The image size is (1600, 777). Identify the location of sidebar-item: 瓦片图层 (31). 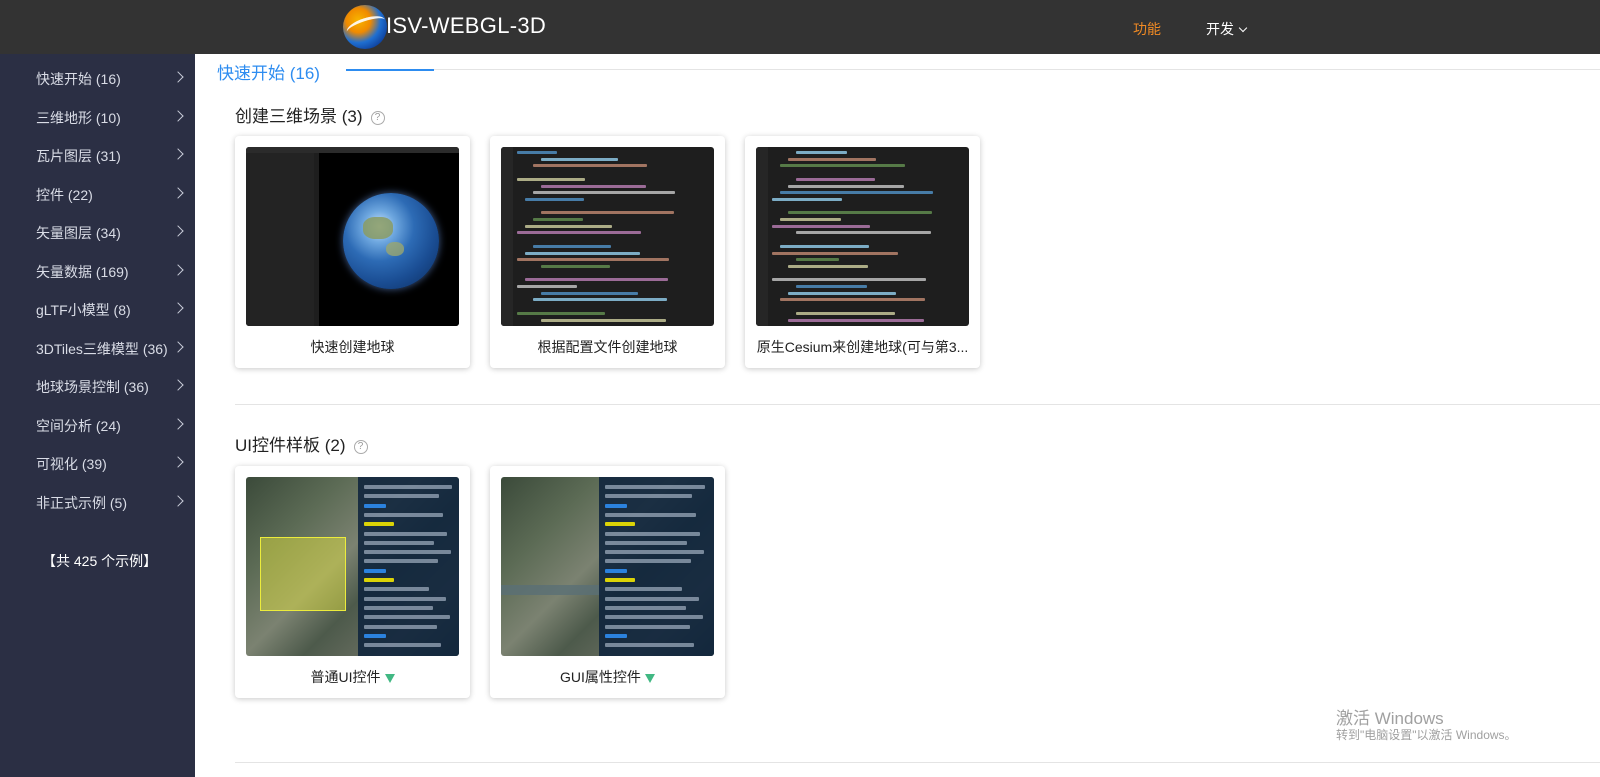
(111, 156).